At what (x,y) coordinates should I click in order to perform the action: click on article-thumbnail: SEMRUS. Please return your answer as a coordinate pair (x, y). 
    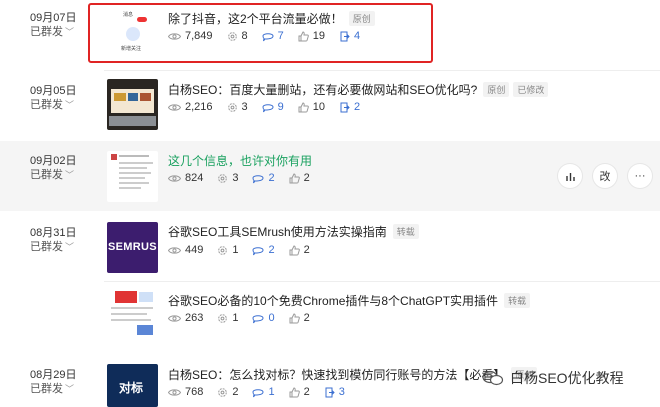
    Looking at the image, I should click on (132, 247).